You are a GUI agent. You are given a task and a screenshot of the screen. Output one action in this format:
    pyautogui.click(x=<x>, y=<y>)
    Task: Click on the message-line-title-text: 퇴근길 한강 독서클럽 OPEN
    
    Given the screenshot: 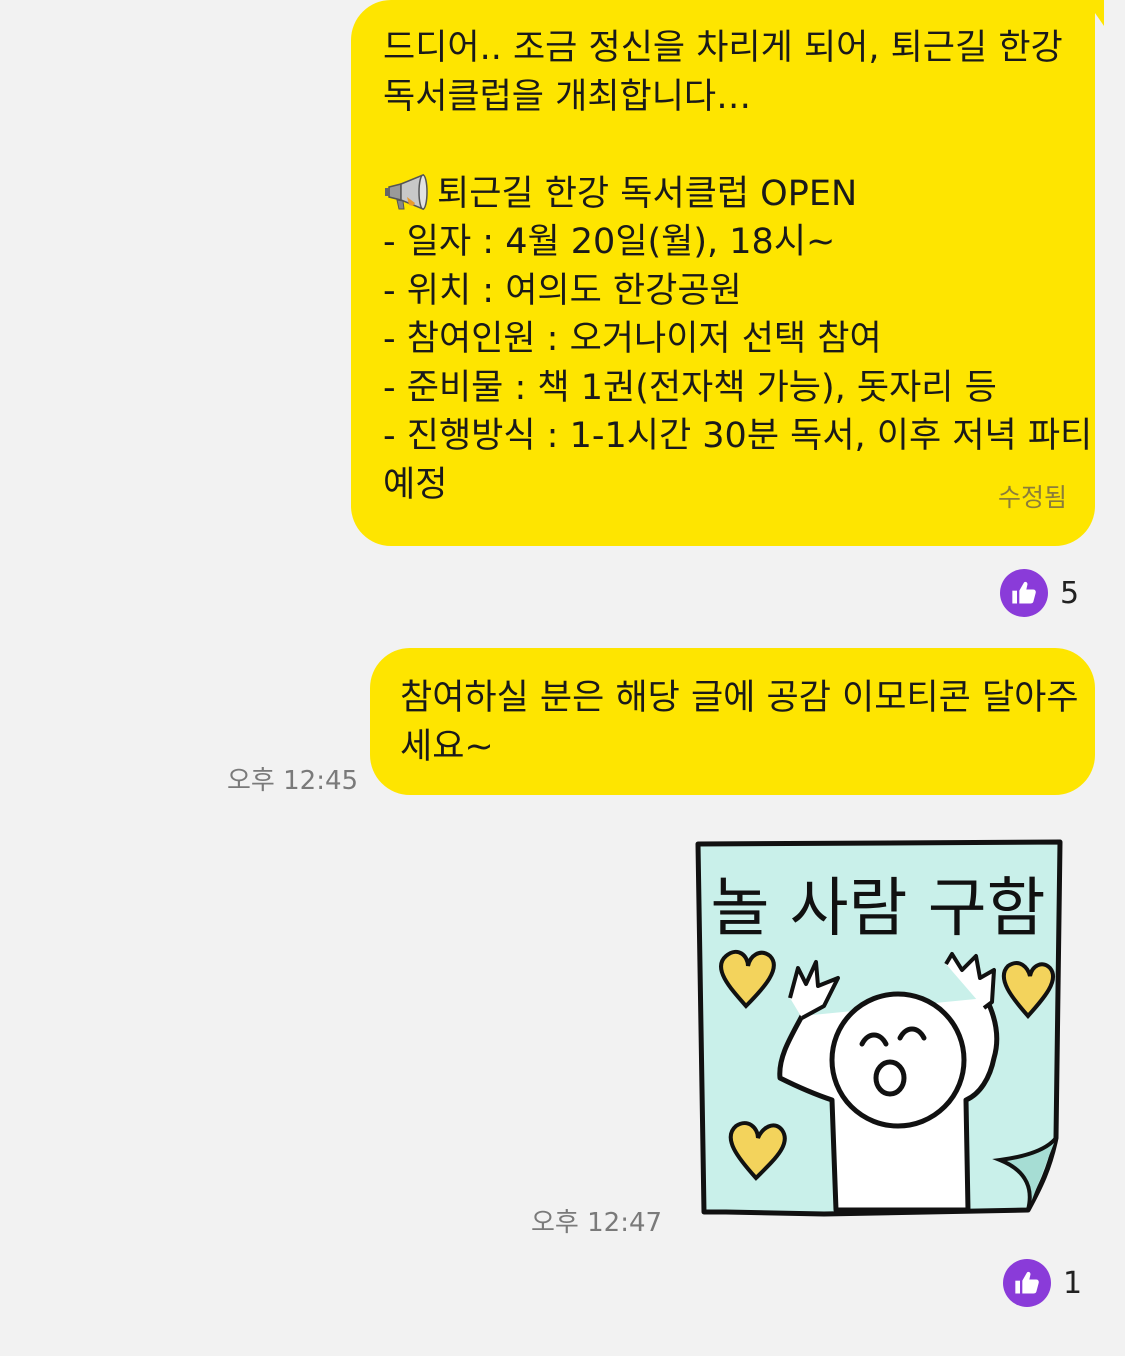 What is the action you would take?
    pyautogui.click(x=647, y=193)
    